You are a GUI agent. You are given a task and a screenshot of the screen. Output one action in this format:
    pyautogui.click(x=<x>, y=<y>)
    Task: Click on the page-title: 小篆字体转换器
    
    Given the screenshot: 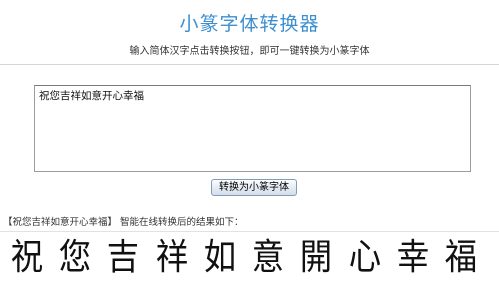 What is the action you would take?
    pyautogui.click(x=249, y=24)
    